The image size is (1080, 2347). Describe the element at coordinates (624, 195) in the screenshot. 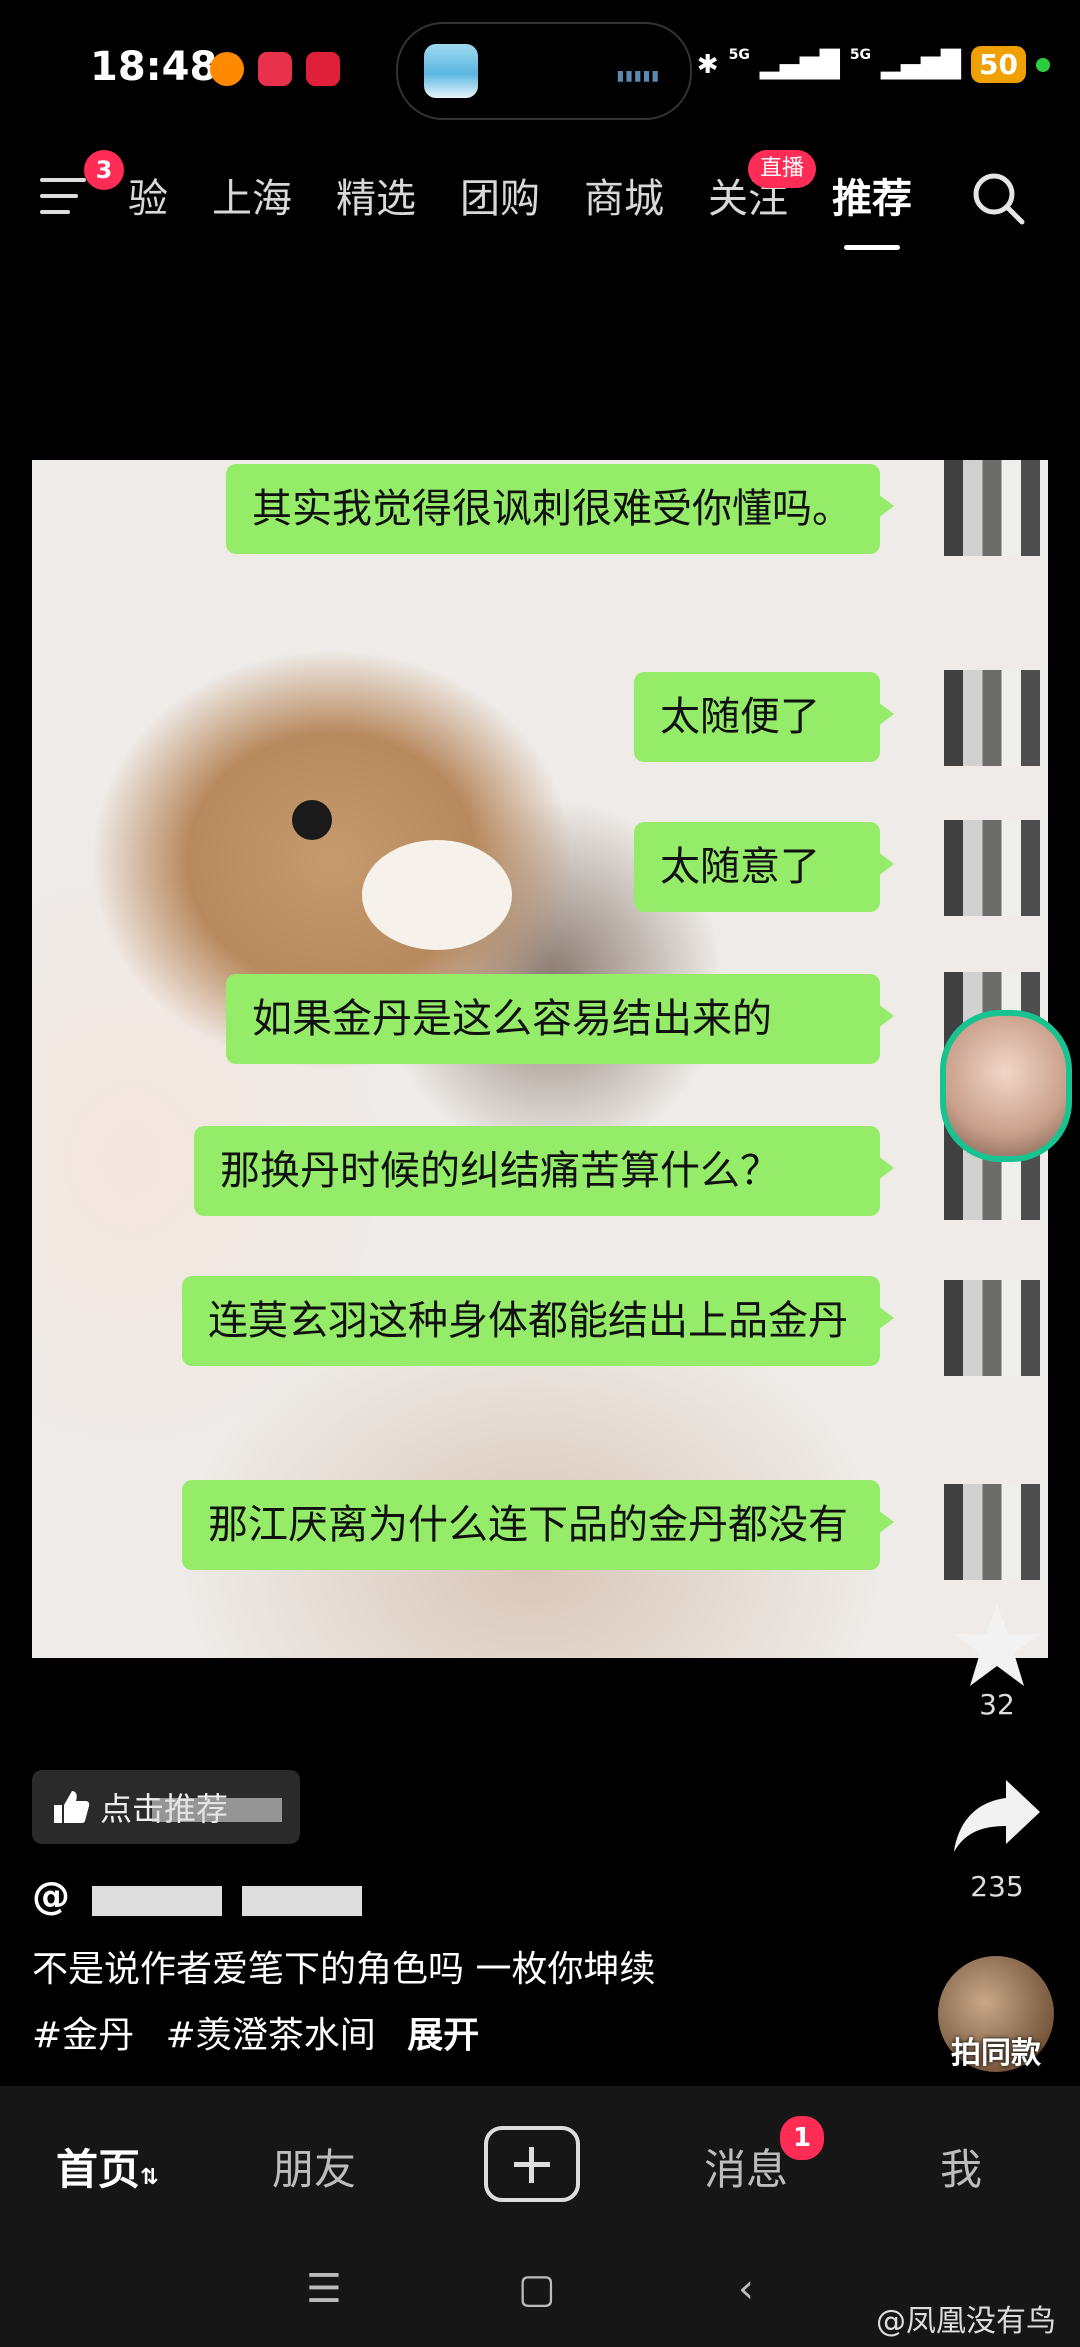

I see `tab-mall: 商城` at that location.